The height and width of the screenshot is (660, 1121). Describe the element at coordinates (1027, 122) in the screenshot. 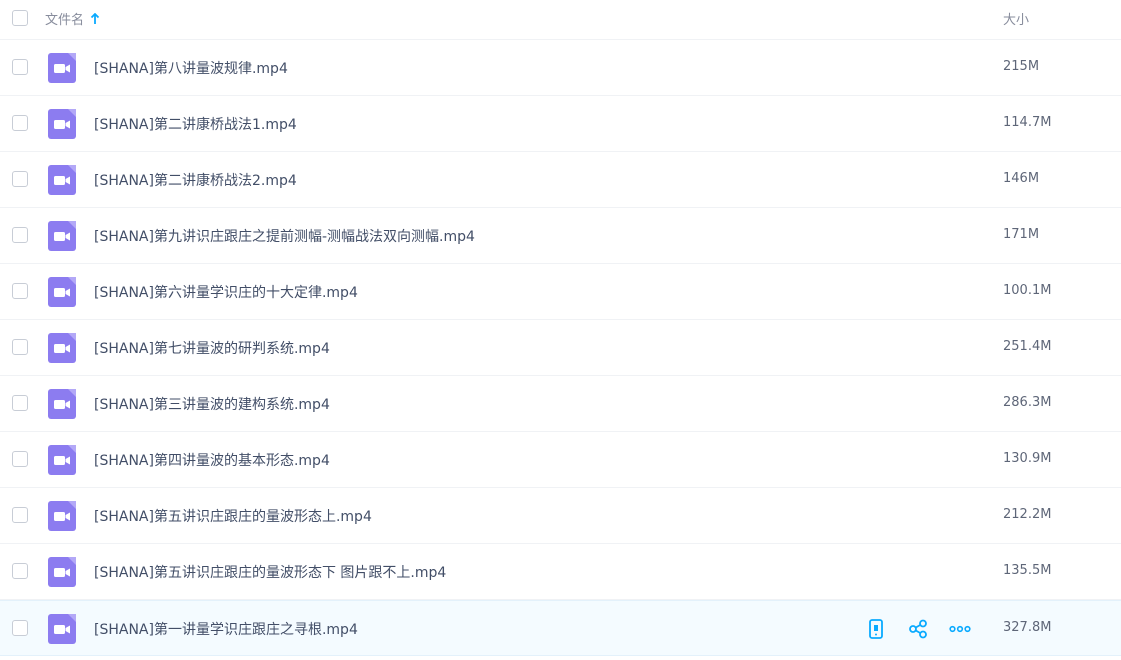

I see `file-size: 114.7M` at that location.